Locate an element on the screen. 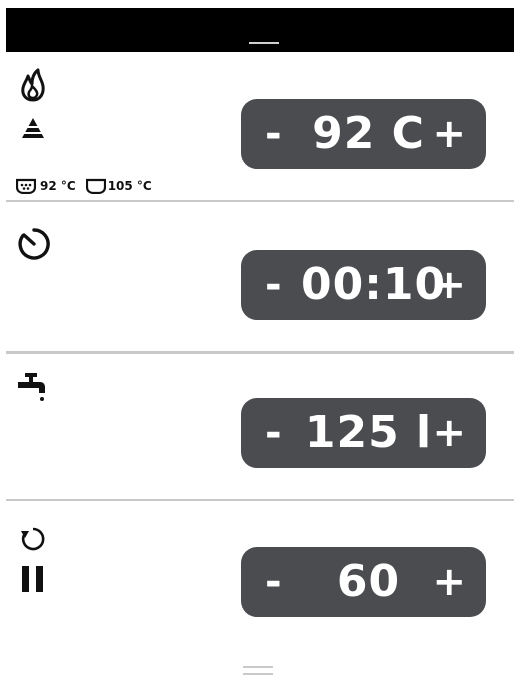 This screenshot has height=693, width=514. temperature-info: 92 °C 105 °C is located at coordinates (89, 186).